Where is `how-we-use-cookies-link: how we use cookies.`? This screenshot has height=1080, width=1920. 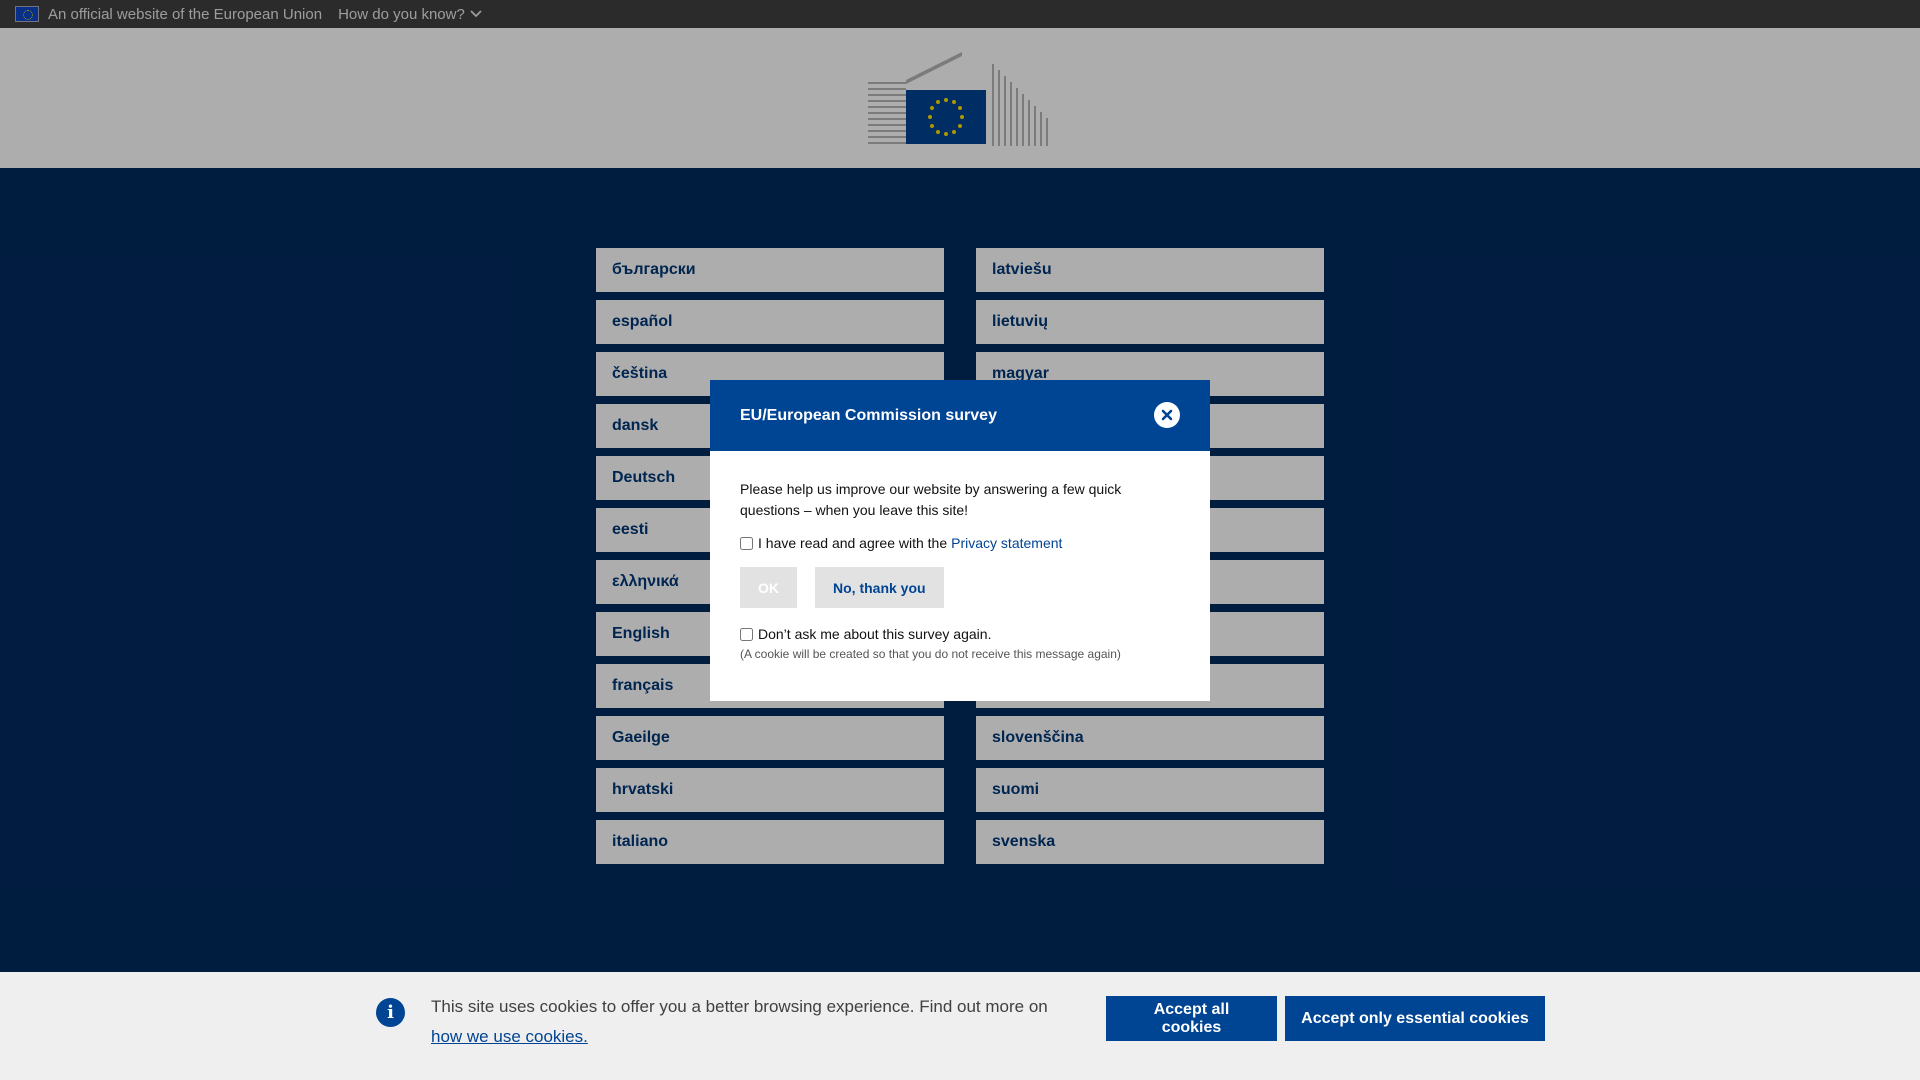 how-we-use-cookies-link: how we use cookies. is located at coordinates (509, 1036).